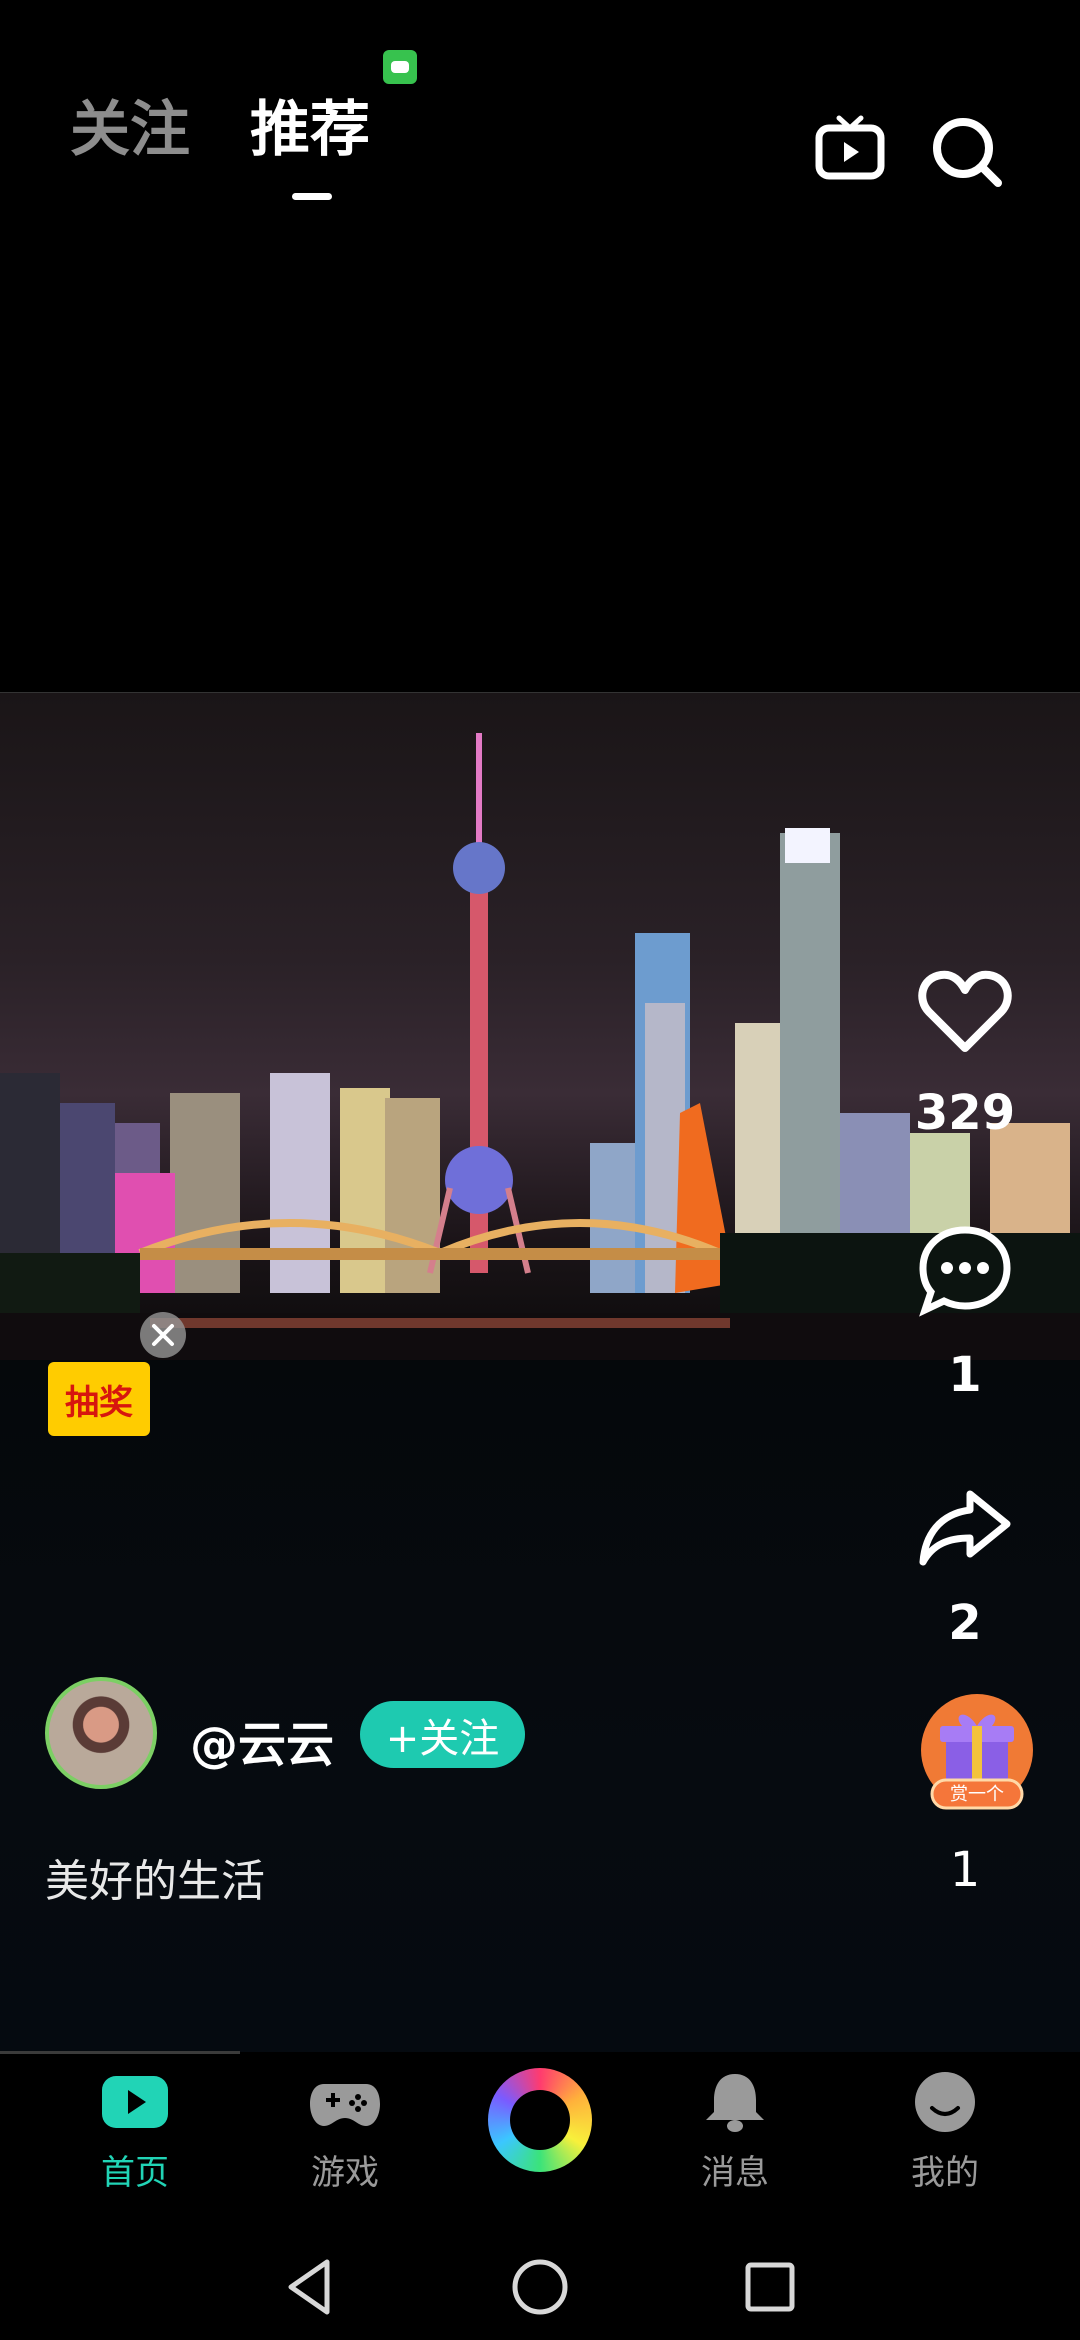 Image resolution: width=1080 pixels, height=2340 pixels. What do you see at coordinates (965, 1623) in the screenshot?
I see `share-count: 2` at bounding box center [965, 1623].